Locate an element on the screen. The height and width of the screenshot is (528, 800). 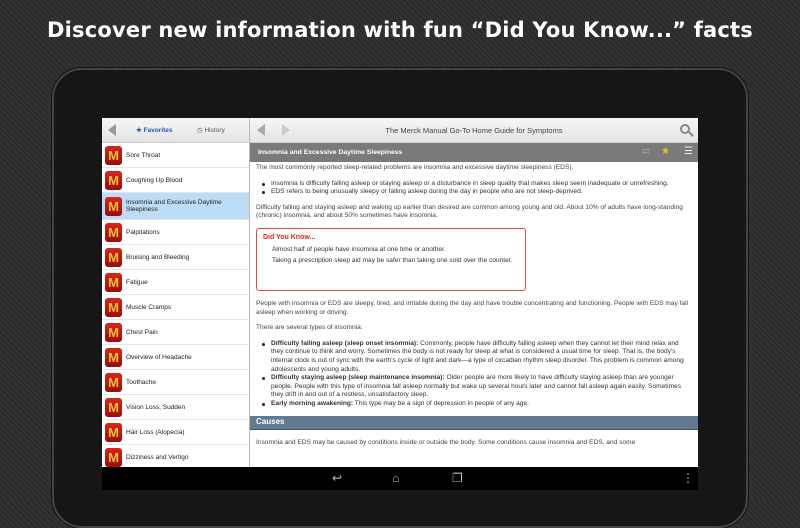
sidebar-item: M Palpitations is located at coordinates (175, 232).